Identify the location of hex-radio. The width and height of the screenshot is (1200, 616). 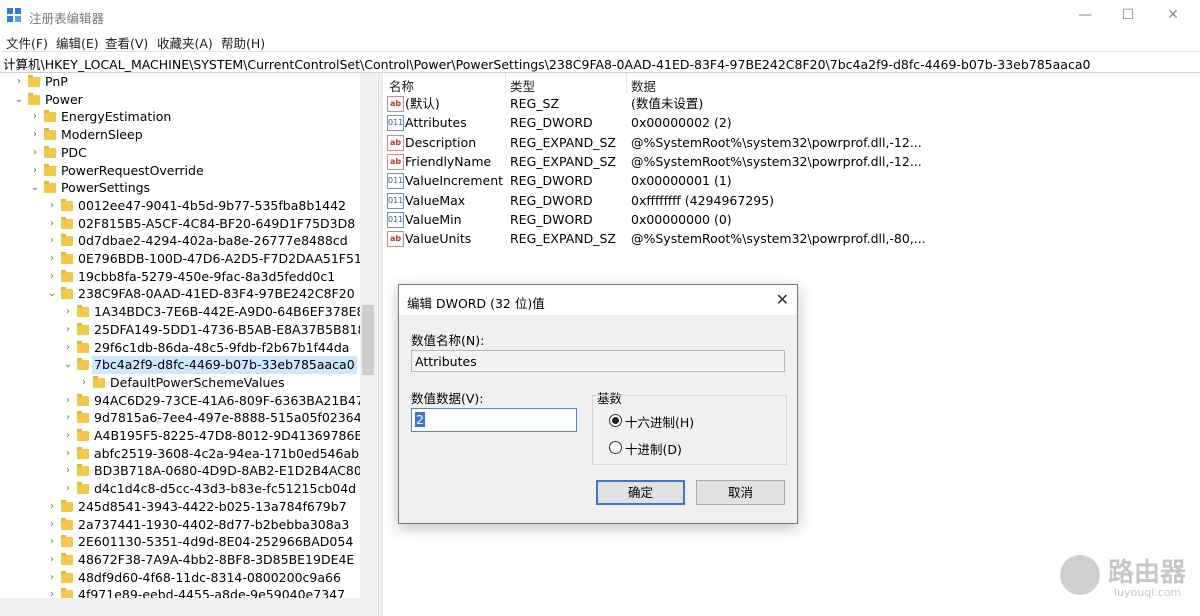
(615, 420).